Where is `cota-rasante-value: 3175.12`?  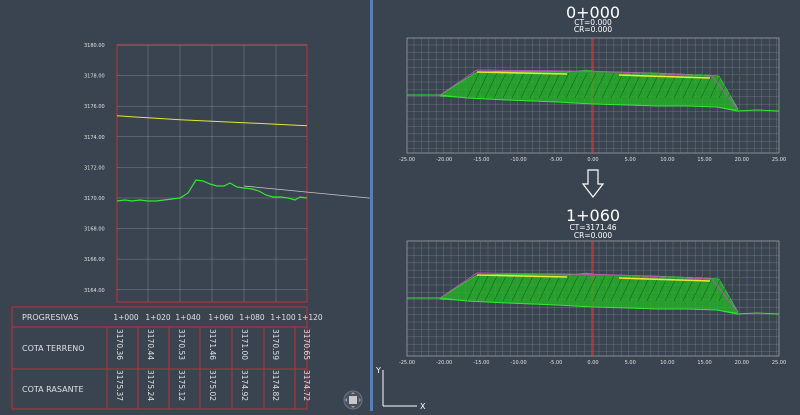 cota-rasante-value: 3175.12 is located at coordinates (181, 385).